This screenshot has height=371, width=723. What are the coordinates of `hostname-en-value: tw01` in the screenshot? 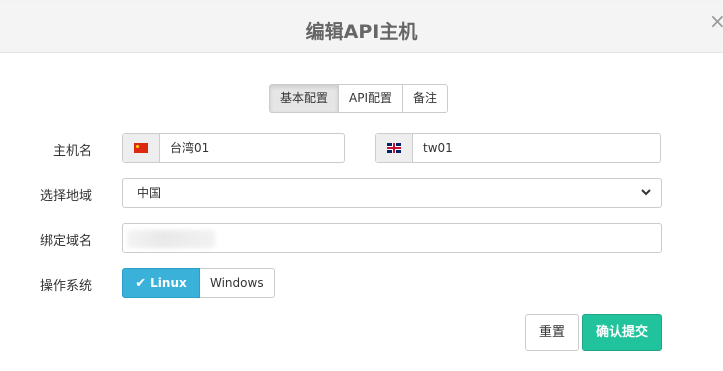 It's located at (438, 148).